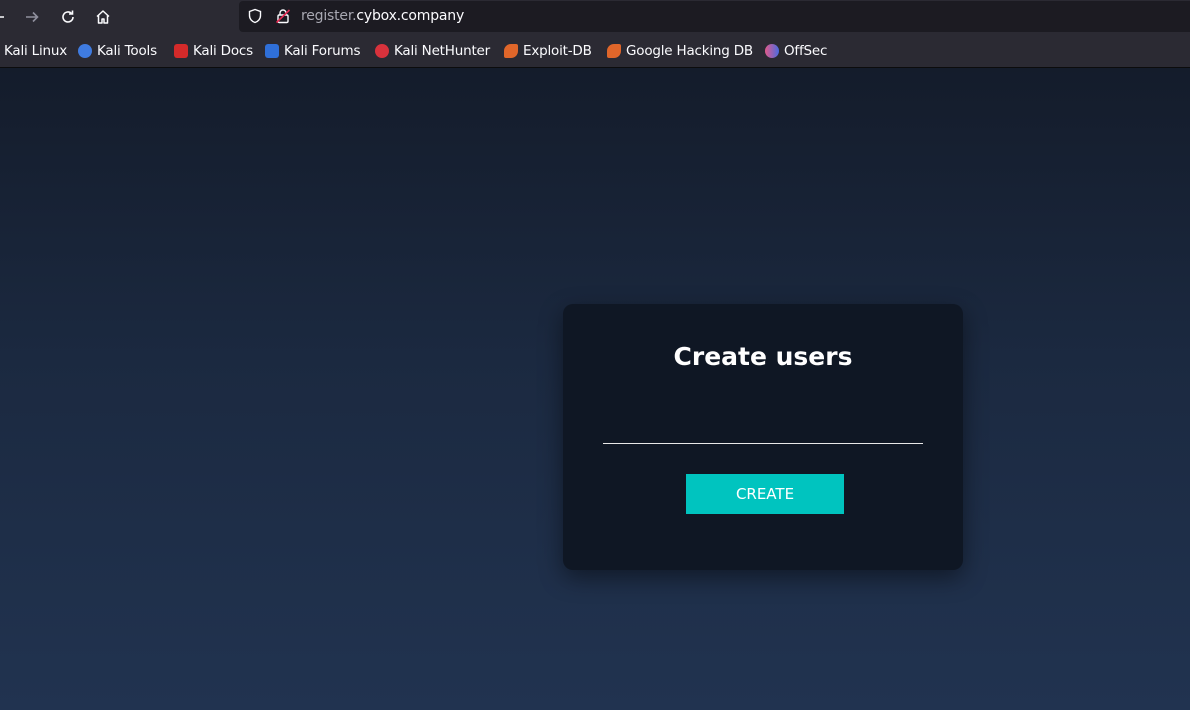 The width and height of the screenshot is (1190, 710). I want to click on reload-icon, so click(68, 17).